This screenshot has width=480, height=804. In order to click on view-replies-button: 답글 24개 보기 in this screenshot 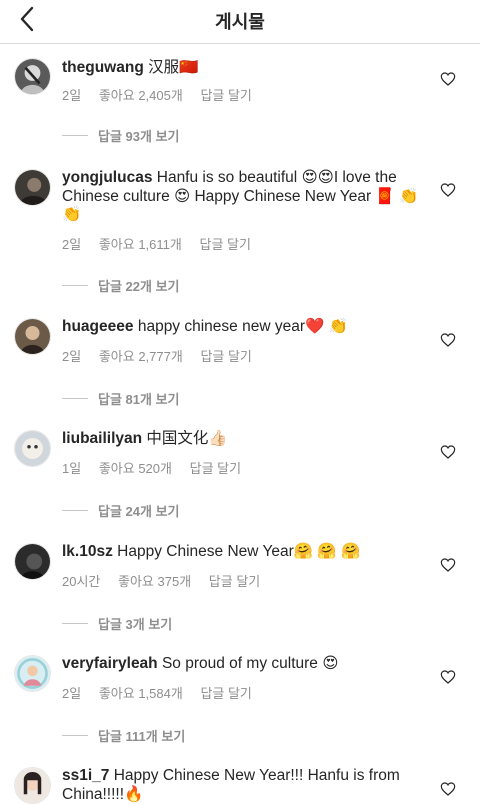, I will do `click(120, 510)`.